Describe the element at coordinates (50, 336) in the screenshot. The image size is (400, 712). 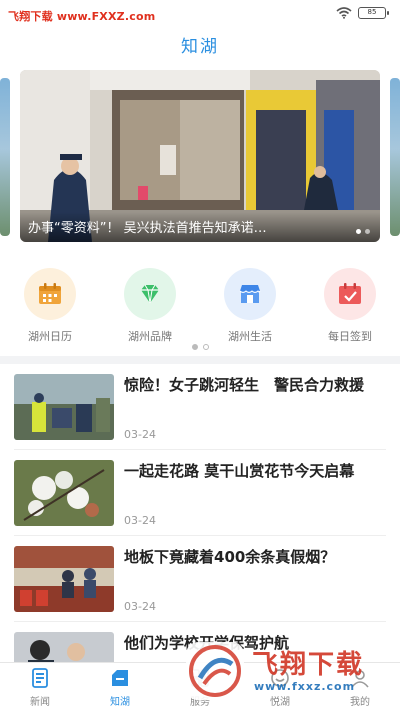
I see `quick-link-label: 湖州日历` at that location.